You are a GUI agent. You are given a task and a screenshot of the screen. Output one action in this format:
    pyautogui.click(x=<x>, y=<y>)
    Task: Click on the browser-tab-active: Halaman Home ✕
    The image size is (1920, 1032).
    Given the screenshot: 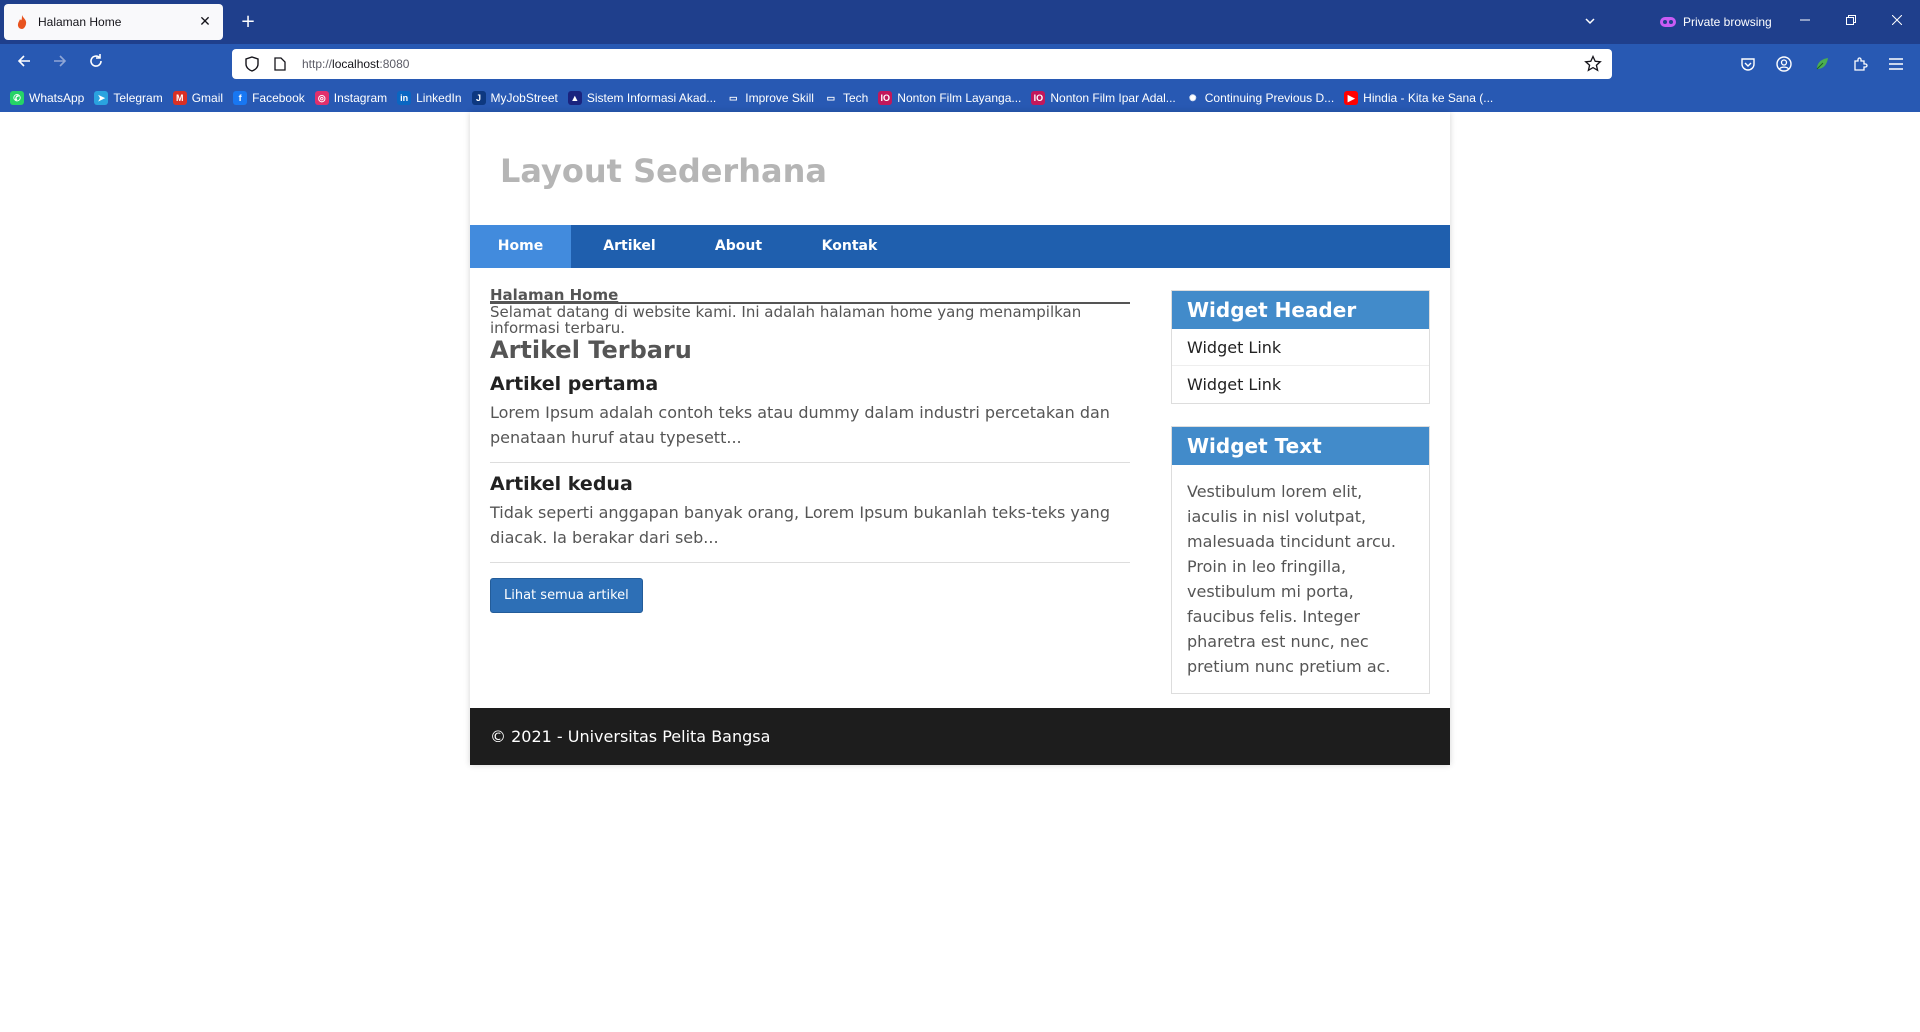 What is the action you would take?
    pyautogui.click(x=113, y=22)
    